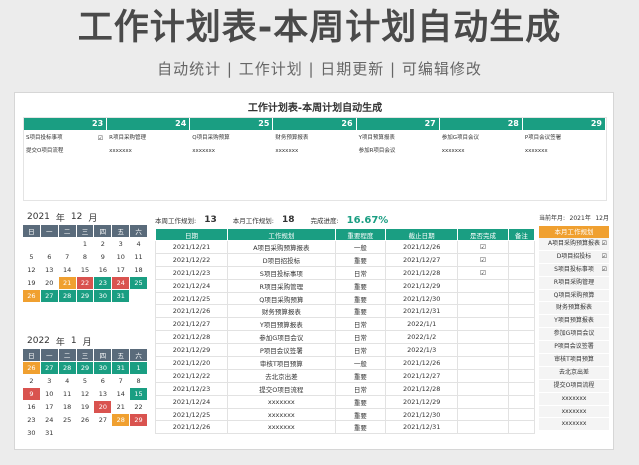  What do you see at coordinates (580, 217) in the screenshot?
I see `current-year-value: 2021年` at bounding box center [580, 217].